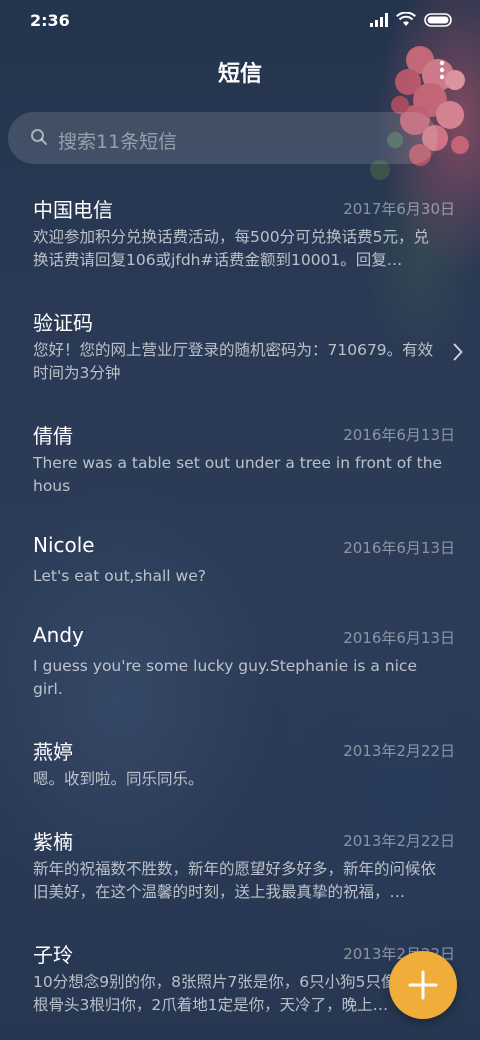 This screenshot has height=1040, width=480. Describe the element at coordinates (233, 361) in the screenshot. I see `message-preview: 您好！您的网上营业厅登录的随机密码为：710679。有效时间为3分钟` at that location.